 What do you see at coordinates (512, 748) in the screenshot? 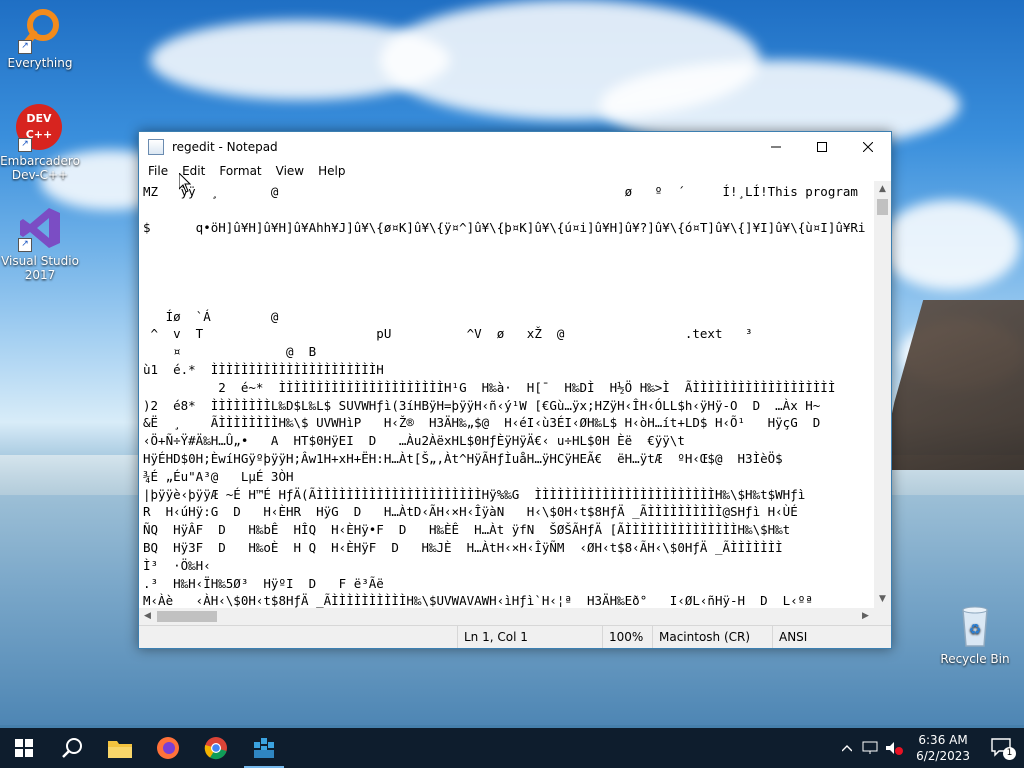
I see `taskbar: 6:36 AM 6/2/2023 1` at bounding box center [512, 748].